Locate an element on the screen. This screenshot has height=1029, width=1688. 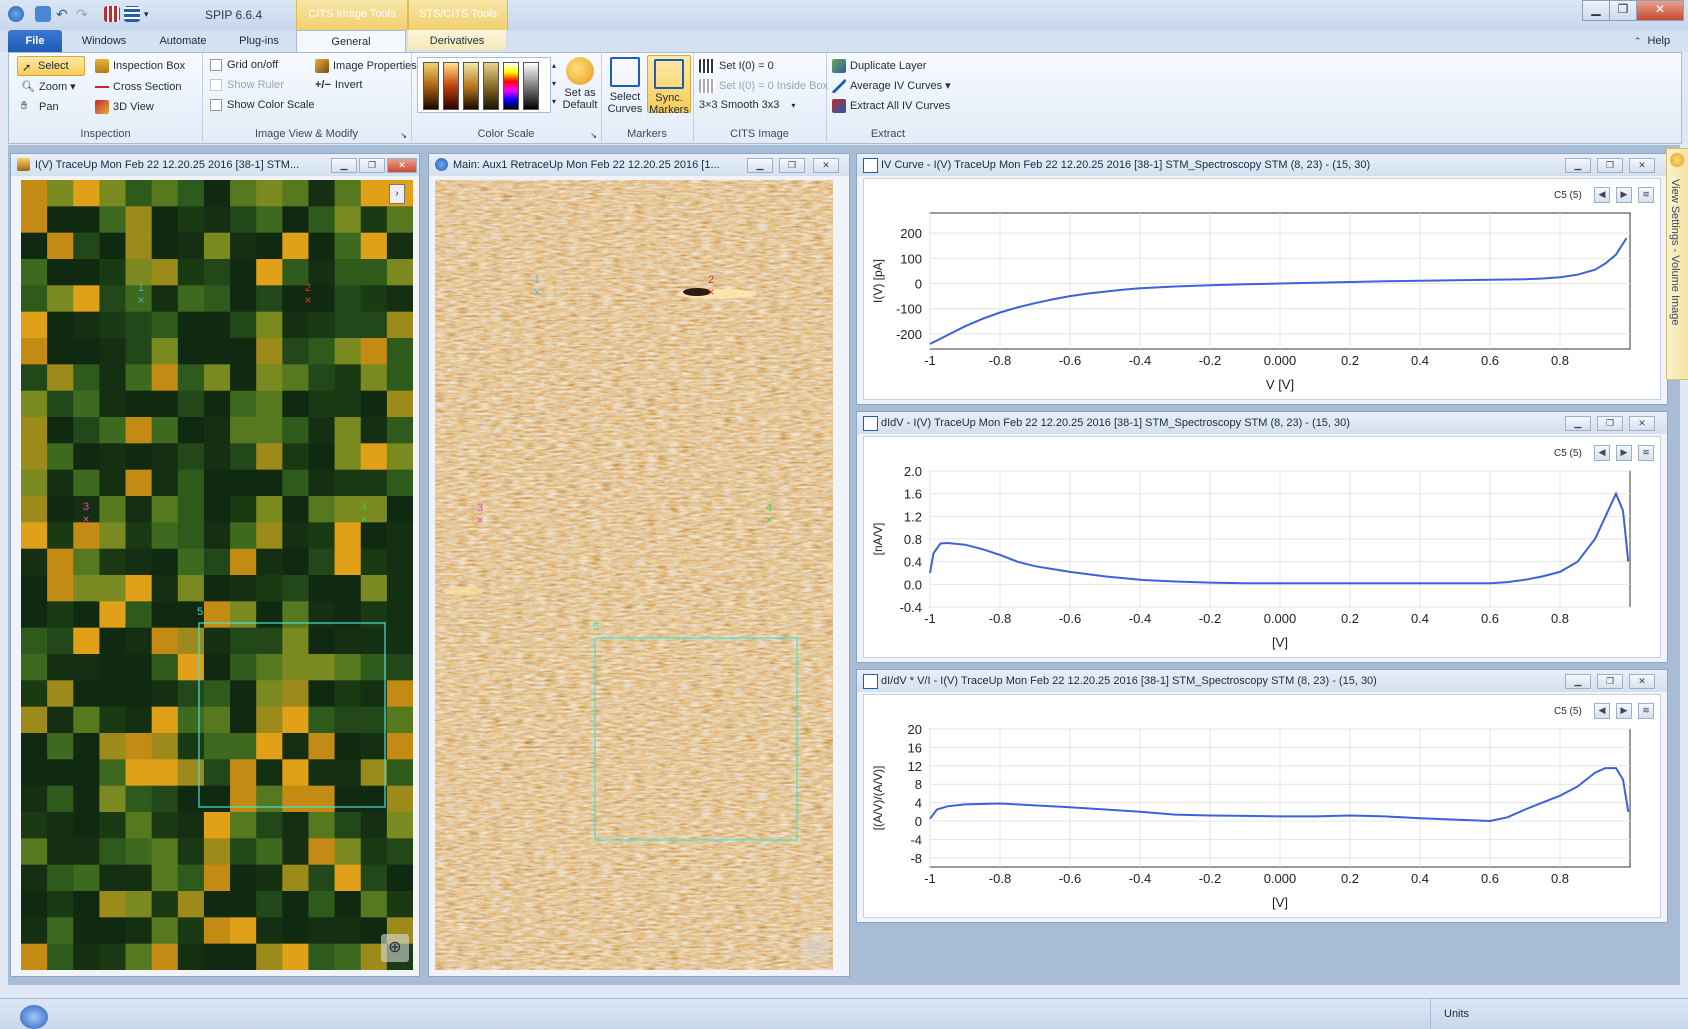
tab-plugins: Plug-ins is located at coordinates (259, 41).